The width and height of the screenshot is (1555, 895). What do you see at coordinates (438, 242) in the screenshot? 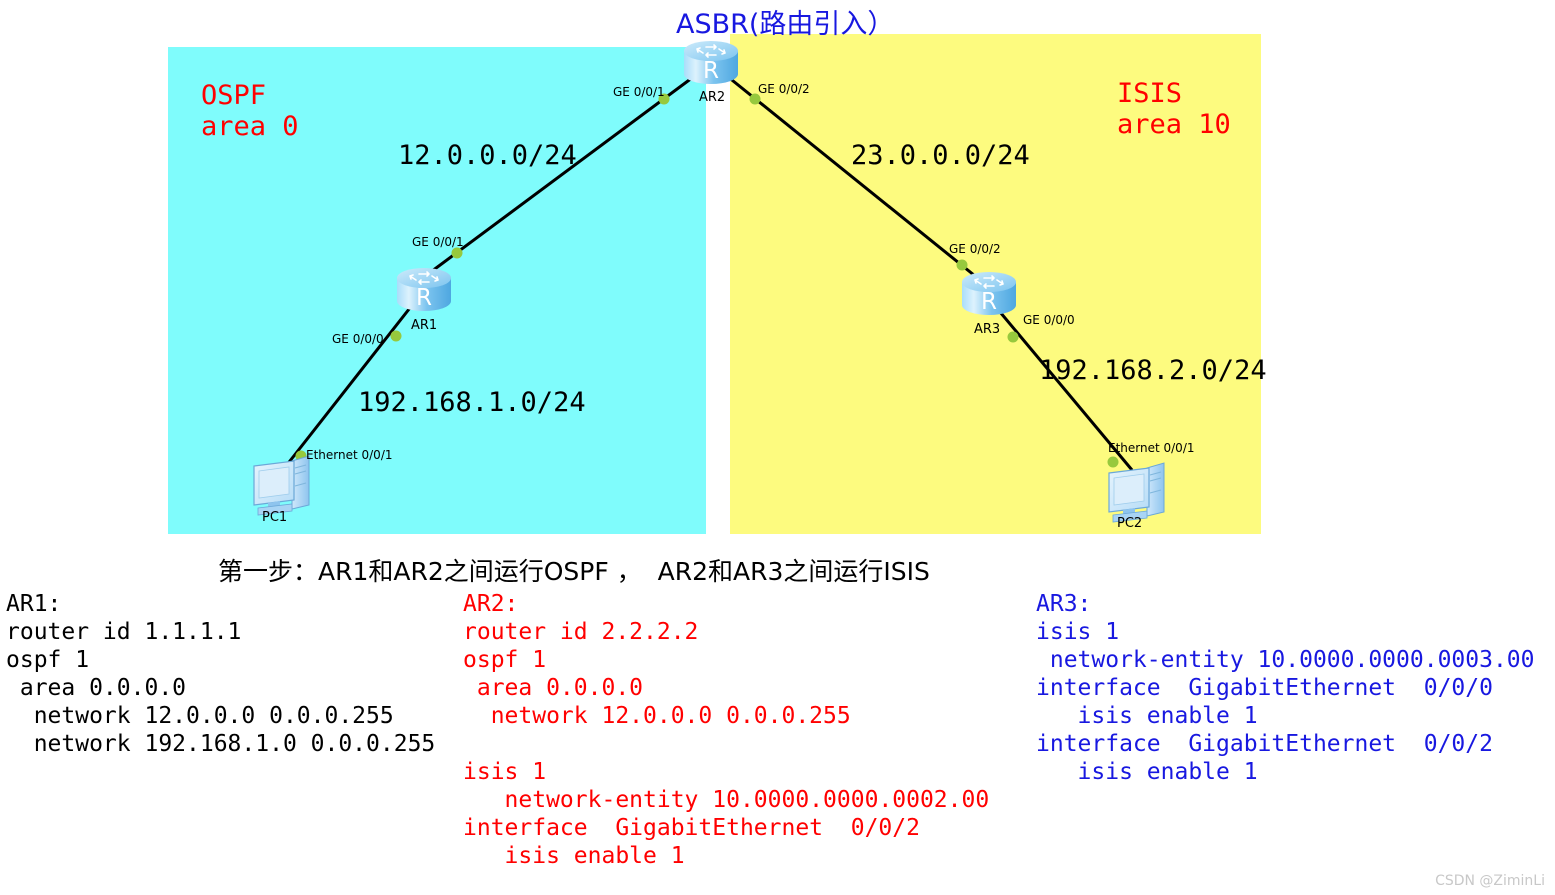
I see `interface-label-ar1-to-ar2: GE 0/0/1` at bounding box center [438, 242].